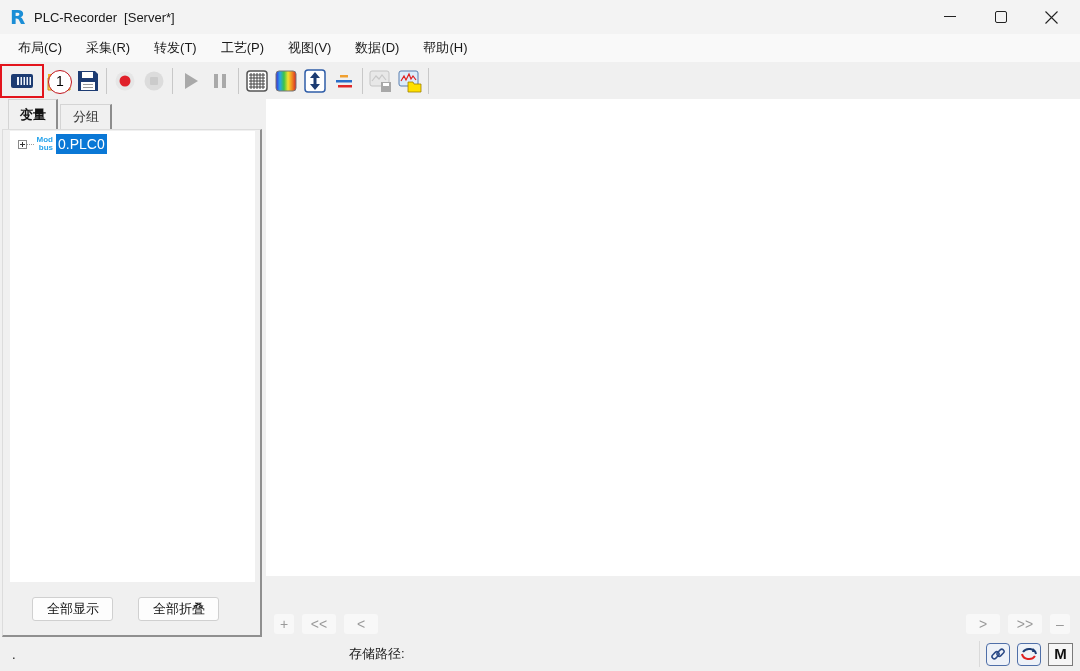 The height and width of the screenshot is (671, 1080). What do you see at coordinates (1051, 17) in the screenshot?
I see `close-icon` at bounding box center [1051, 17].